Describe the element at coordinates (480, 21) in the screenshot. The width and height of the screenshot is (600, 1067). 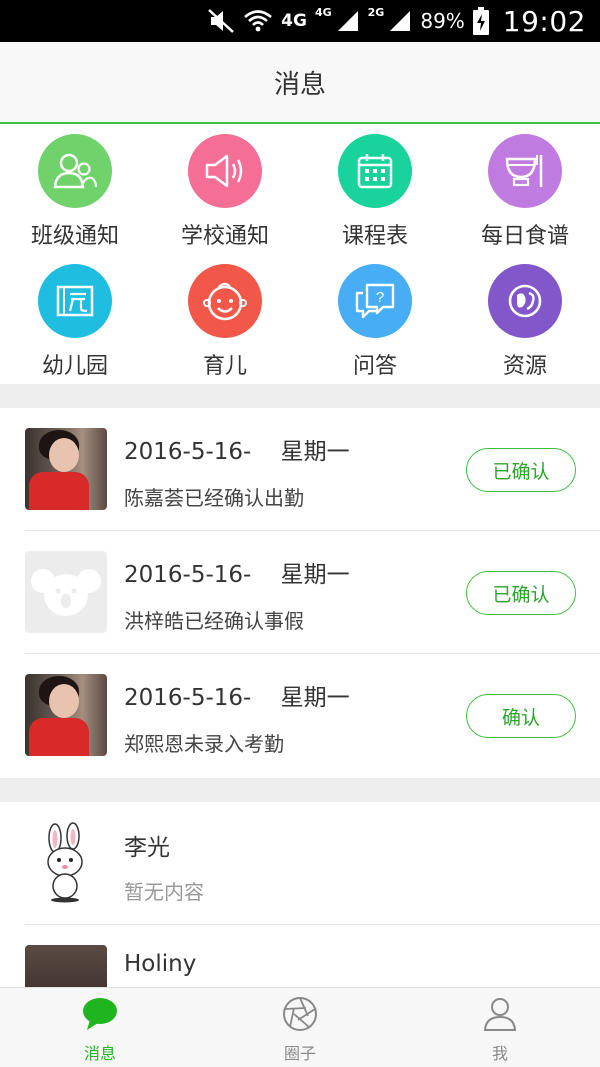
I see `battery-charging-icon` at that location.